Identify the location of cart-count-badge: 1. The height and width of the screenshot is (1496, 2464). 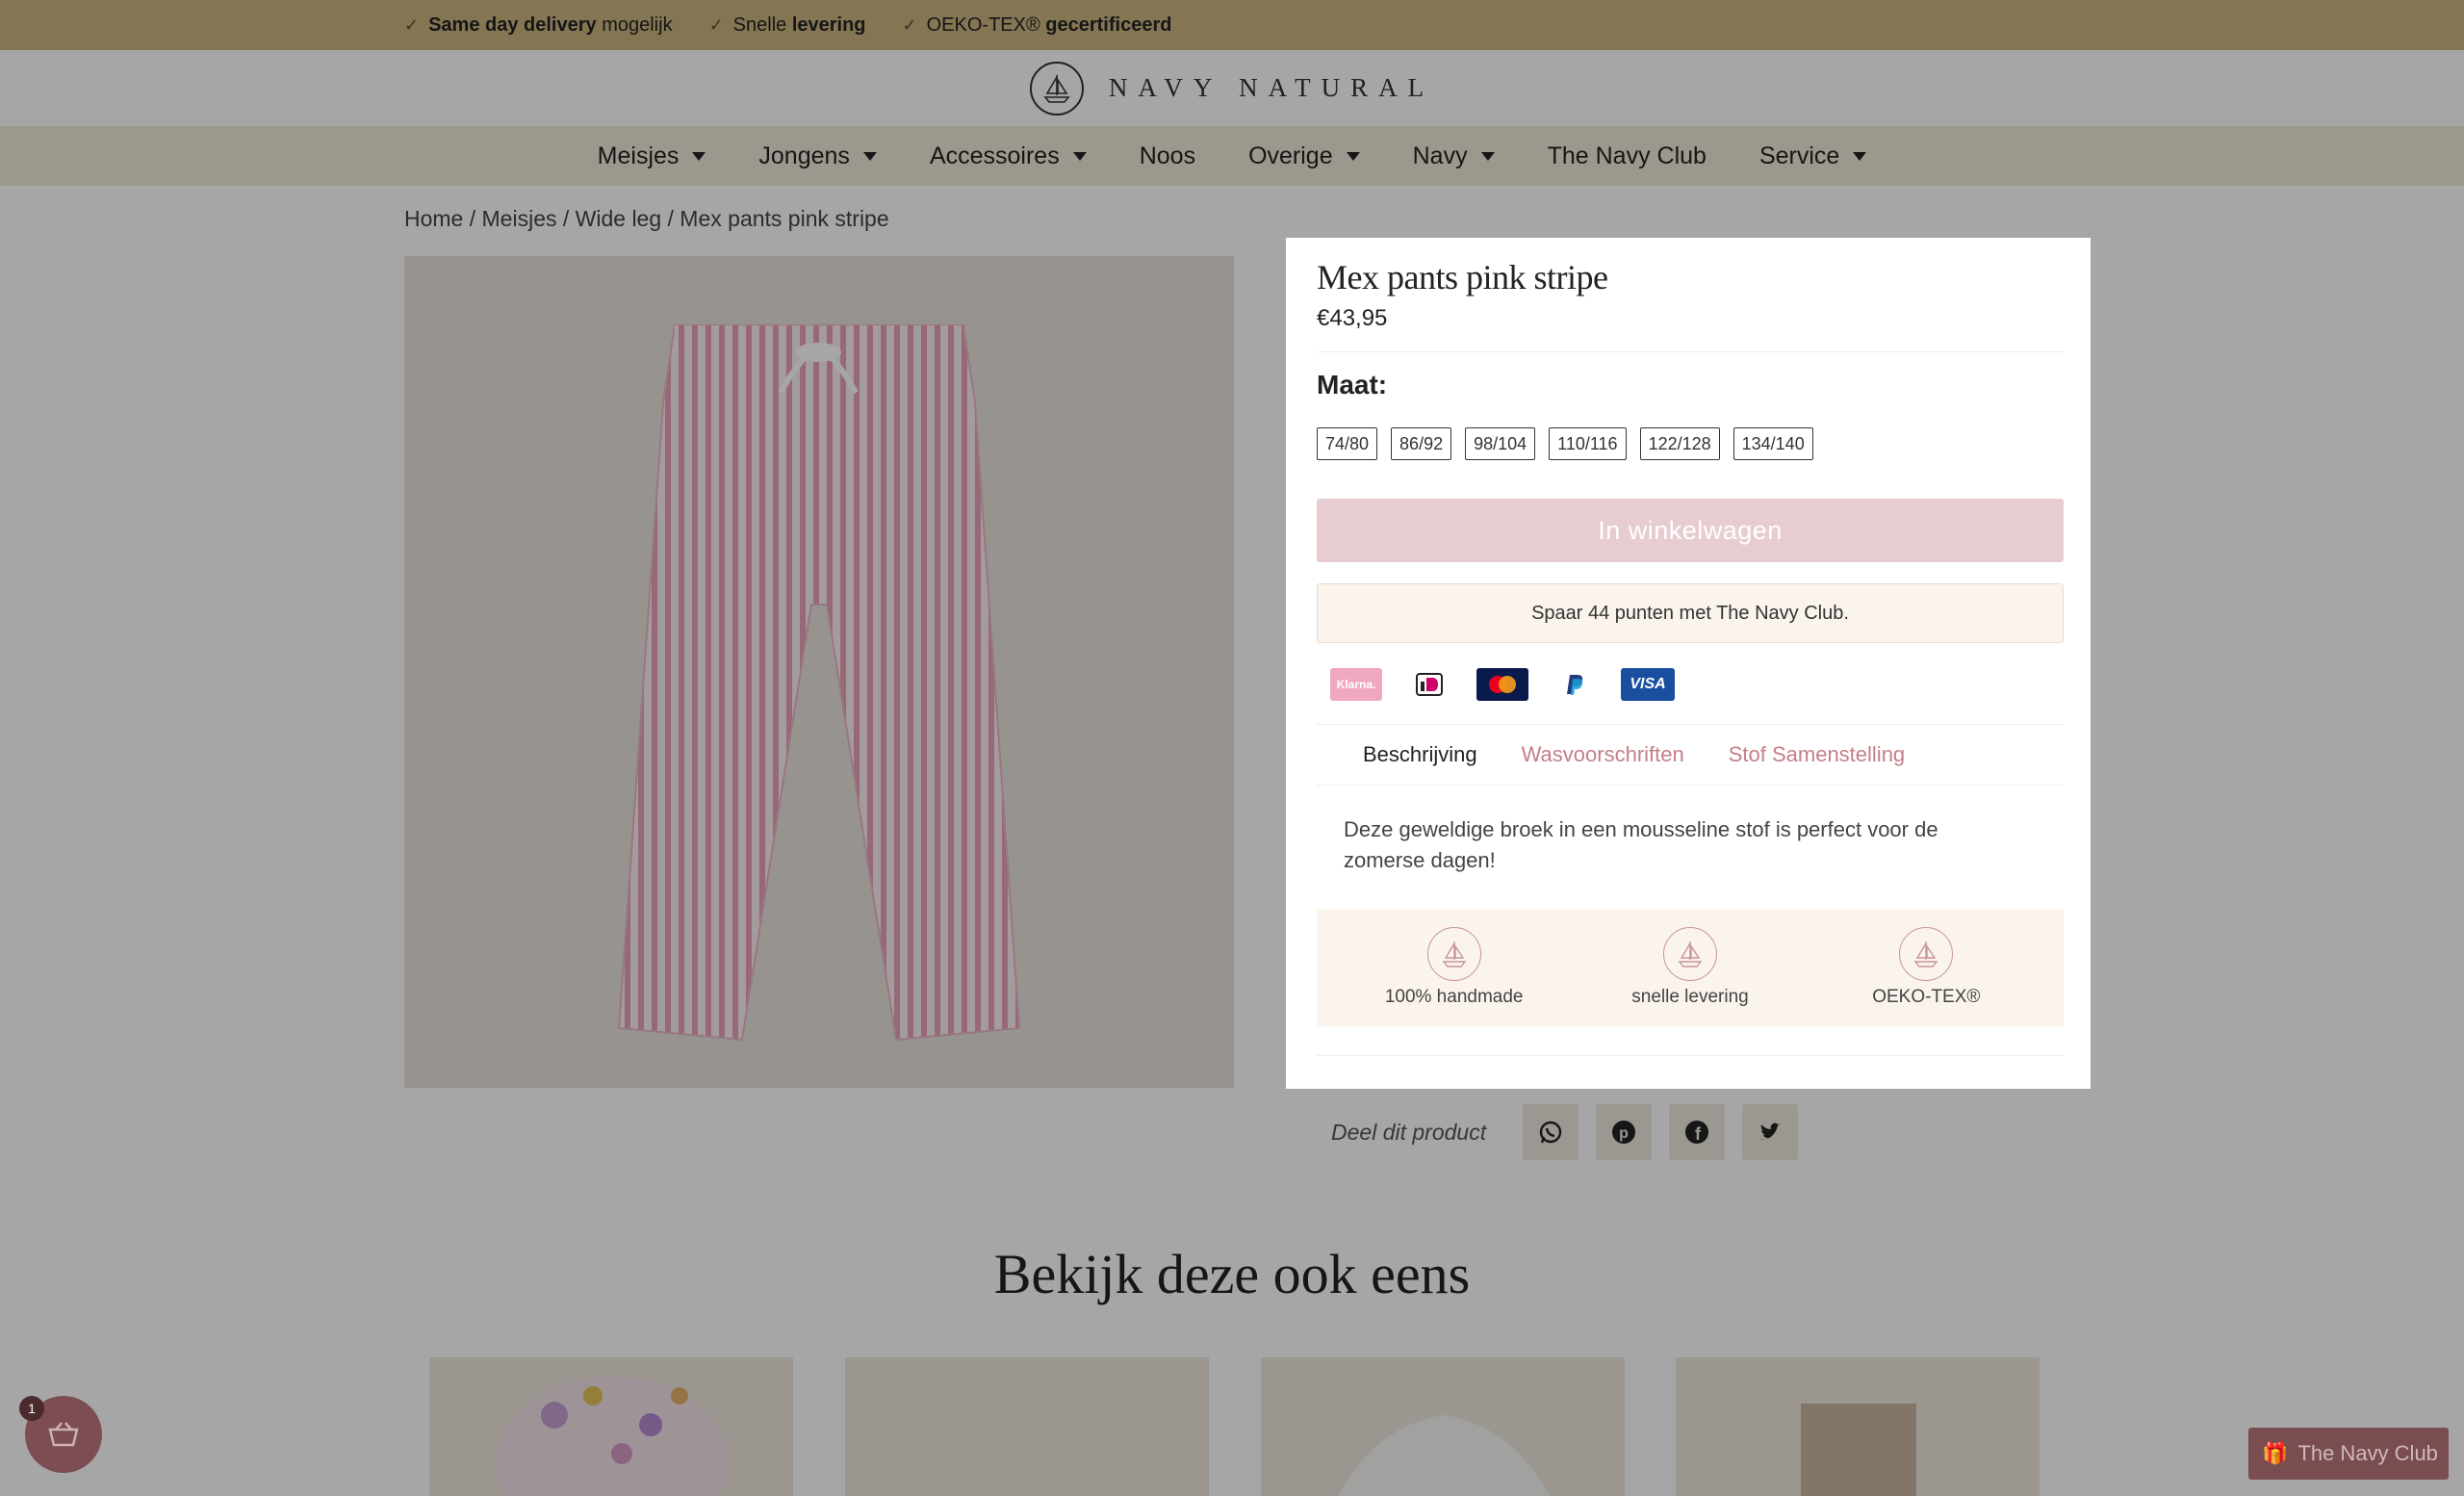
(31, 1408).